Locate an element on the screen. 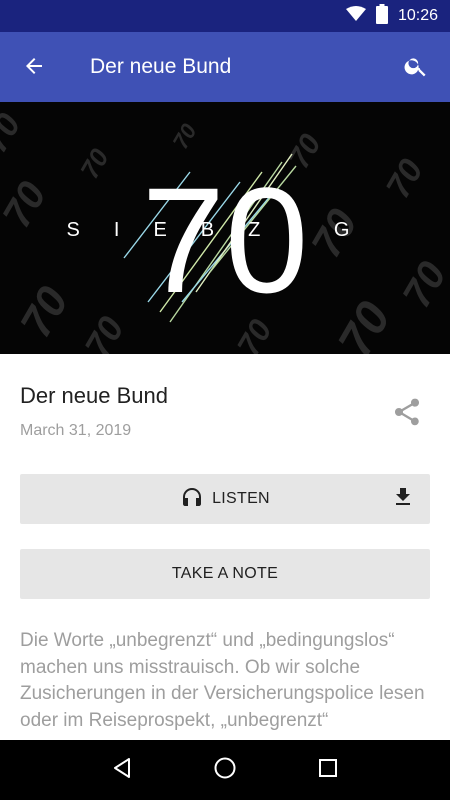 Image resolution: width=450 pixels, height=800 pixels. headphones-icon is located at coordinates (192, 499).